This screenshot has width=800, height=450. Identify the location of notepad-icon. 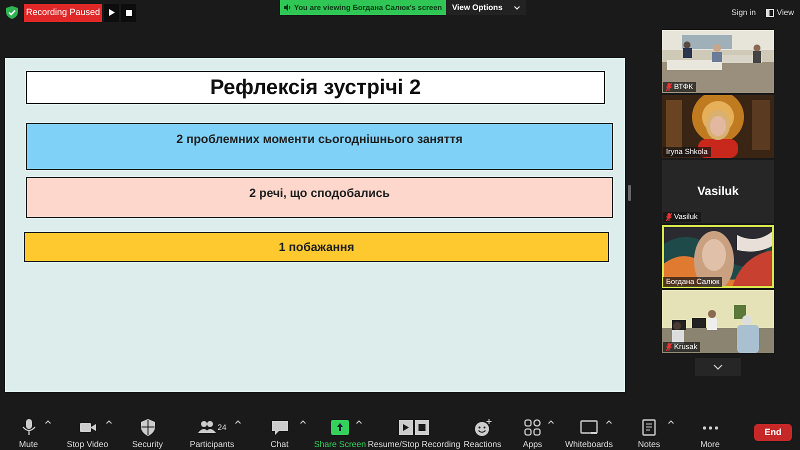
(649, 427).